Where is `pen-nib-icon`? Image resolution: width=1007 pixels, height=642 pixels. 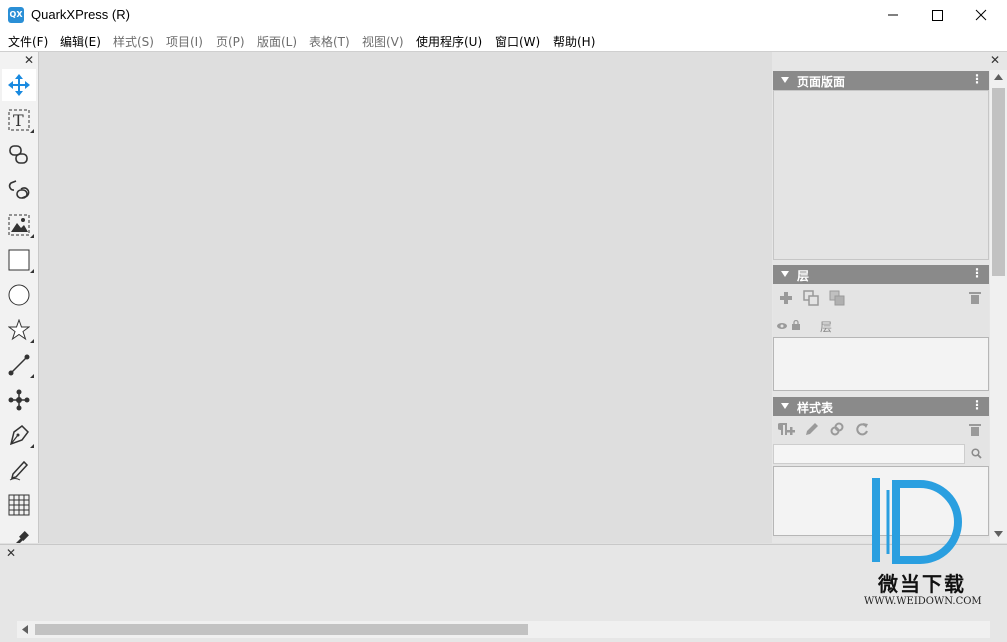
pen-nib-icon is located at coordinates (19, 435).